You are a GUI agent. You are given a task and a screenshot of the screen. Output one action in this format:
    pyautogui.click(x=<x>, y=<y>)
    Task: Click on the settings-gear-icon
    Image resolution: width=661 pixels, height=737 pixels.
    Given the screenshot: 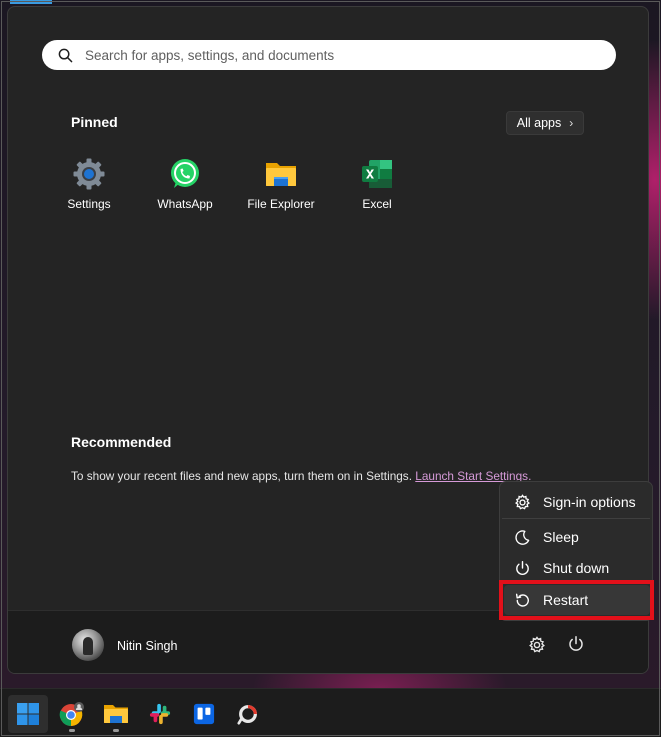 What is the action you would take?
    pyautogui.click(x=89, y=174)
    